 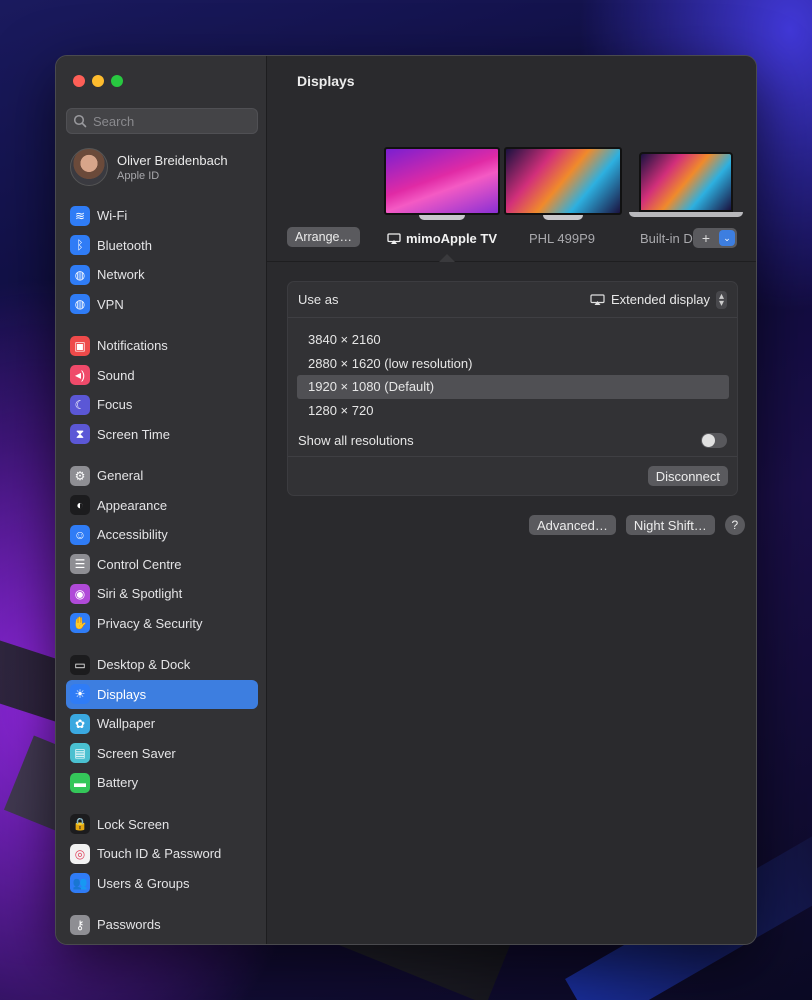 What do you see at coordinates (447, 258) in the screenshot?
I see `selection-caret` at bounding box center [447, 258].